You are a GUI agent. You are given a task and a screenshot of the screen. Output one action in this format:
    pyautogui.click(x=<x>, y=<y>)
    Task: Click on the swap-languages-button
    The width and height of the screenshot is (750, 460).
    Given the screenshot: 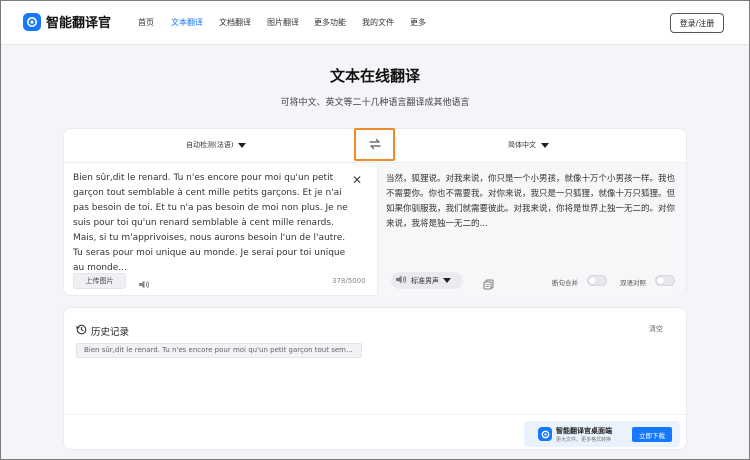 What is the action you would take?
    pyautogui.click(x=374, y=144)
    